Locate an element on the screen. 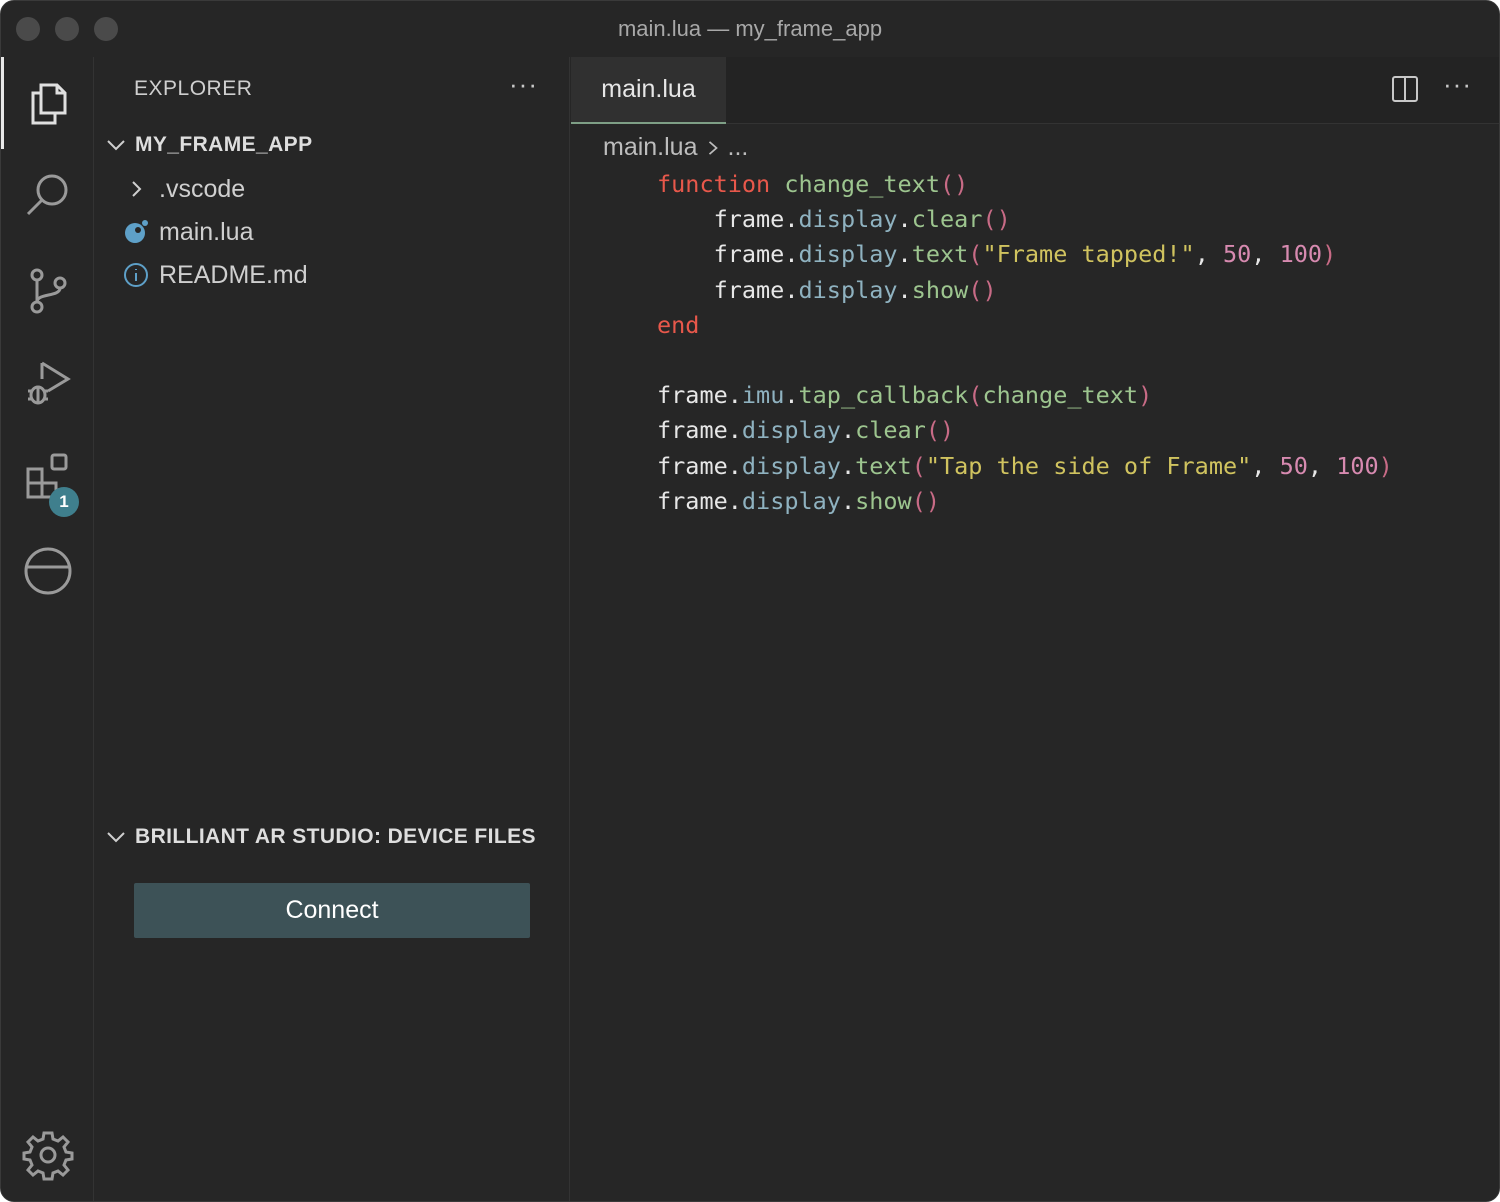 The height and width of the screenshot is (1202, 1500). source-control-icon is located at coordinates (48, 291).